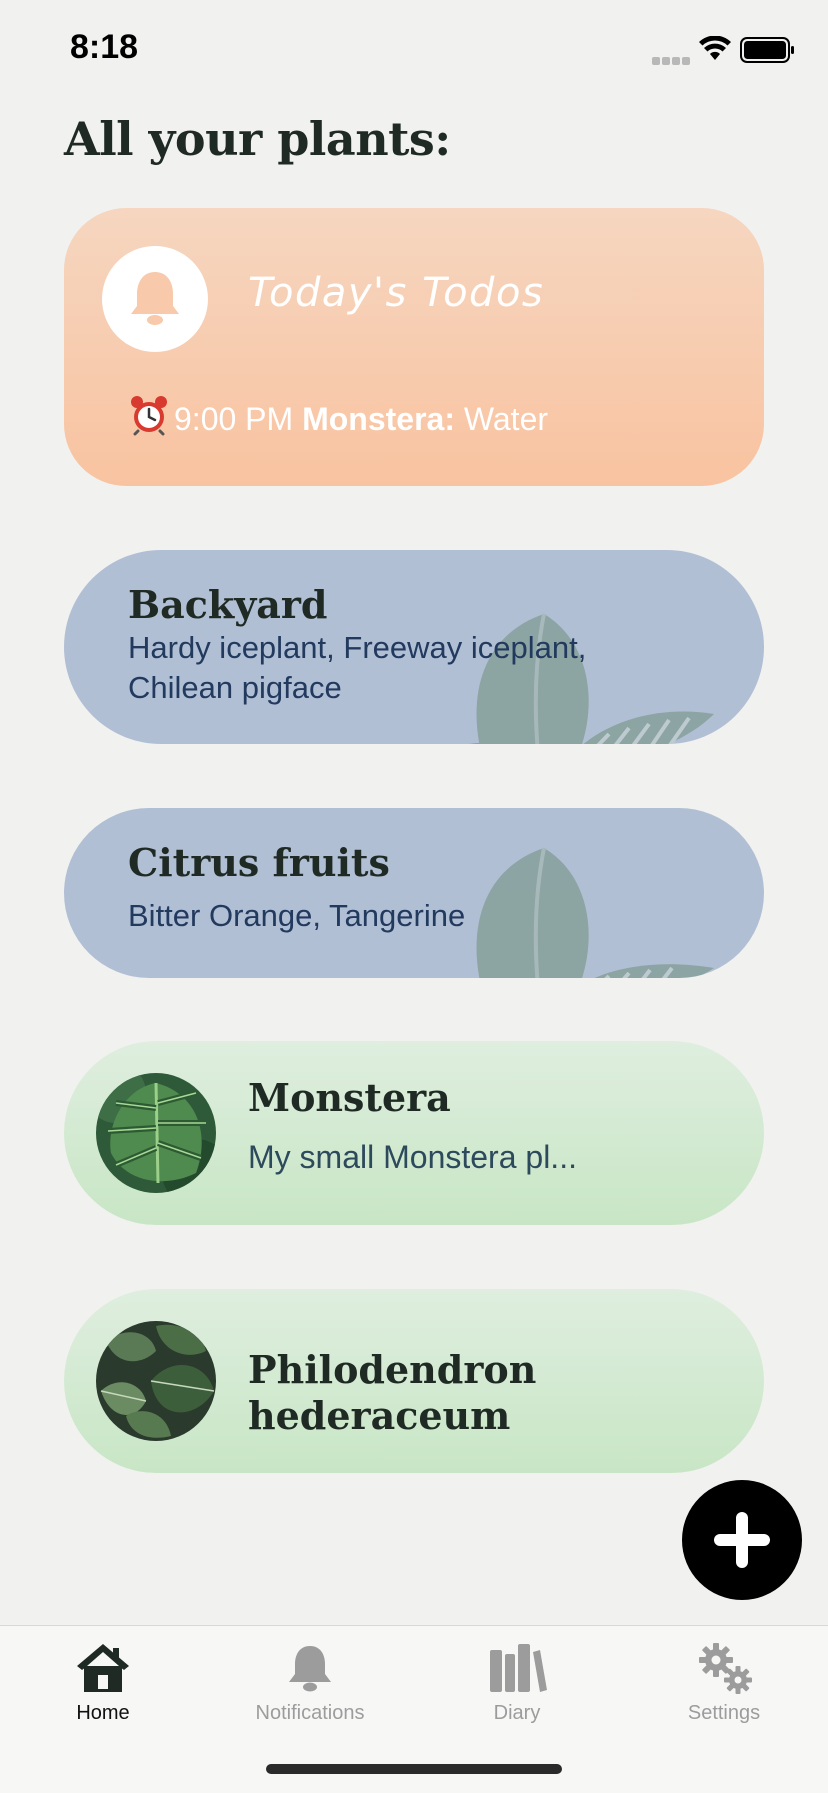 The width and height of the screenshot is (828, 1793). Describe the element at coordinates (259, 862) in the screenshot. I see `group-name: Citrus fruits` at that location.